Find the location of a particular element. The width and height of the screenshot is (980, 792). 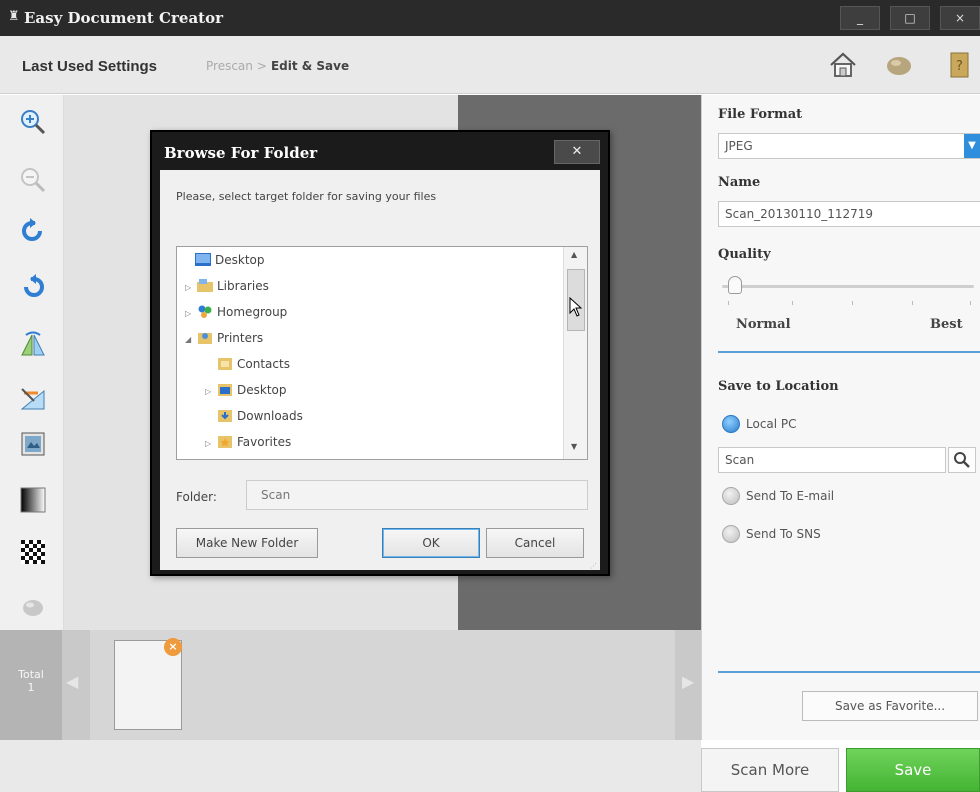

tree-item-label: Homegroup is located at coordinates (252, 312).